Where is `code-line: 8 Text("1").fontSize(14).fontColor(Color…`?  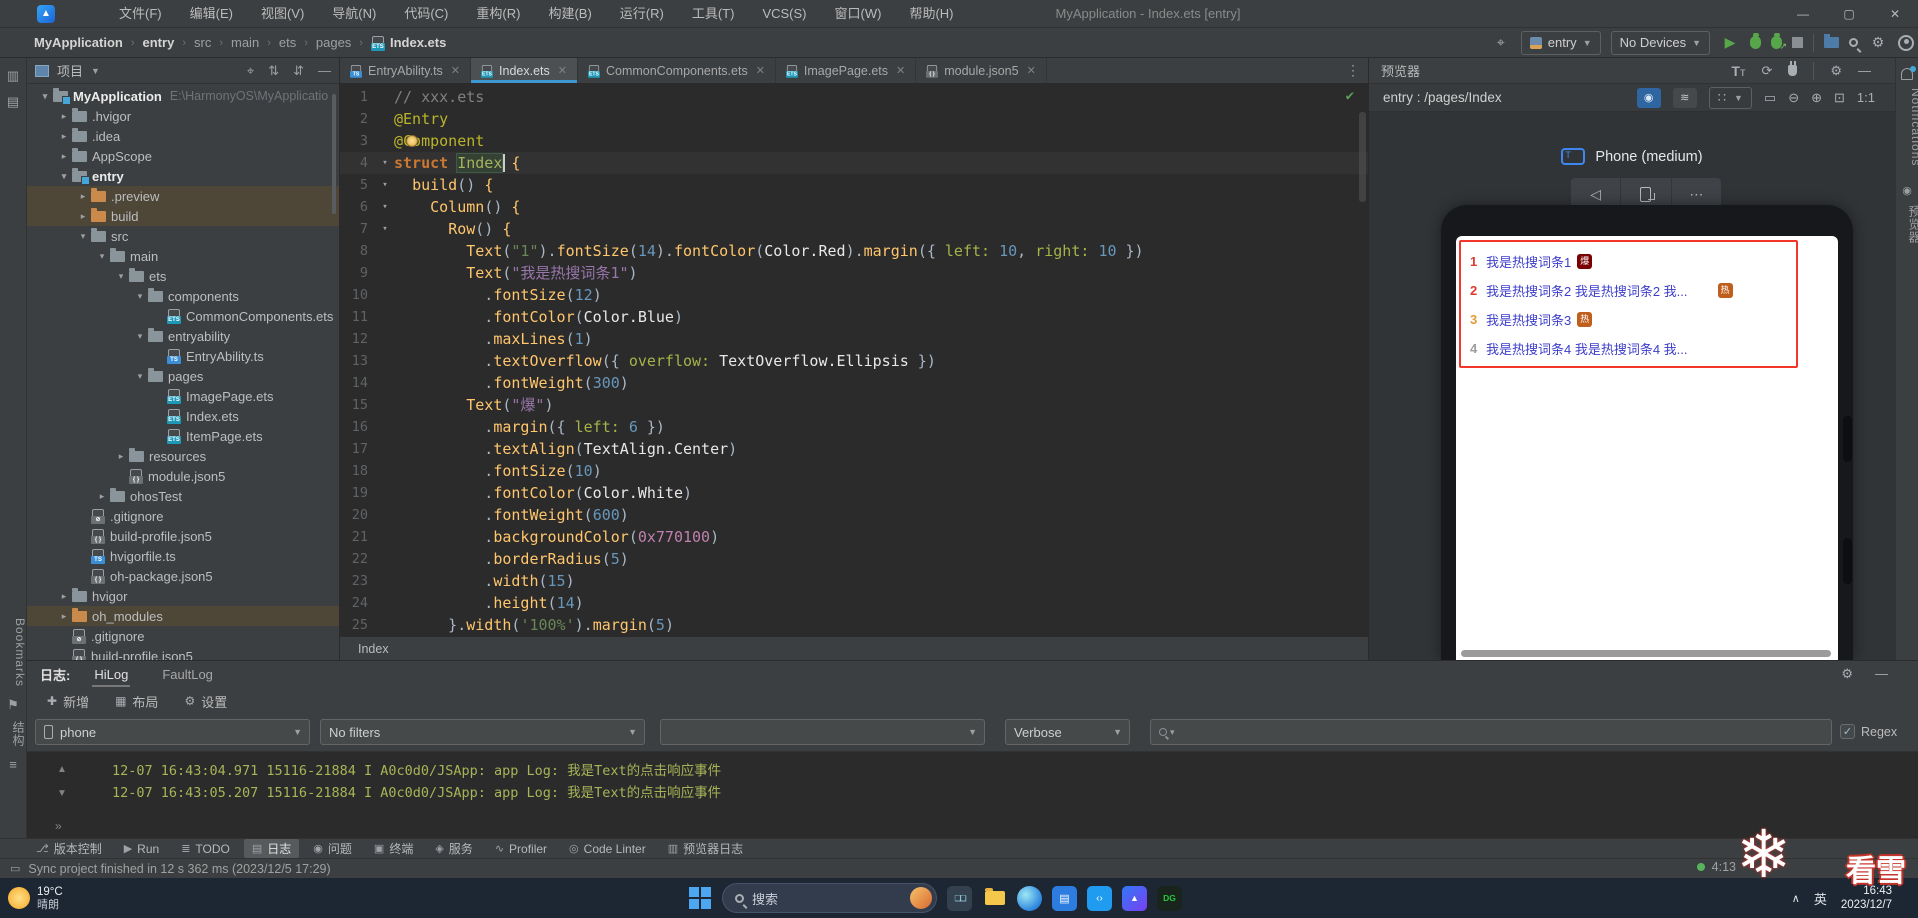
code-line: 8 Text("1").fontSize(14).fontColor(Color… is located at coordinates (854, 251).